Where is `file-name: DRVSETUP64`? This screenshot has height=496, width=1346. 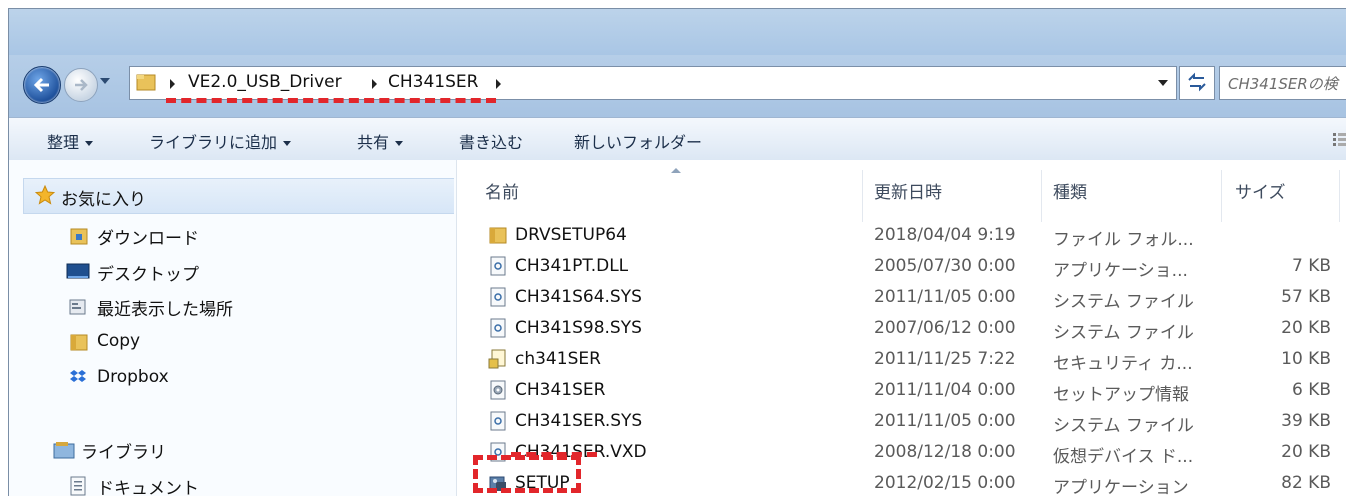
file-name: DRVSETUP64 is located at coordinates (571, 235).